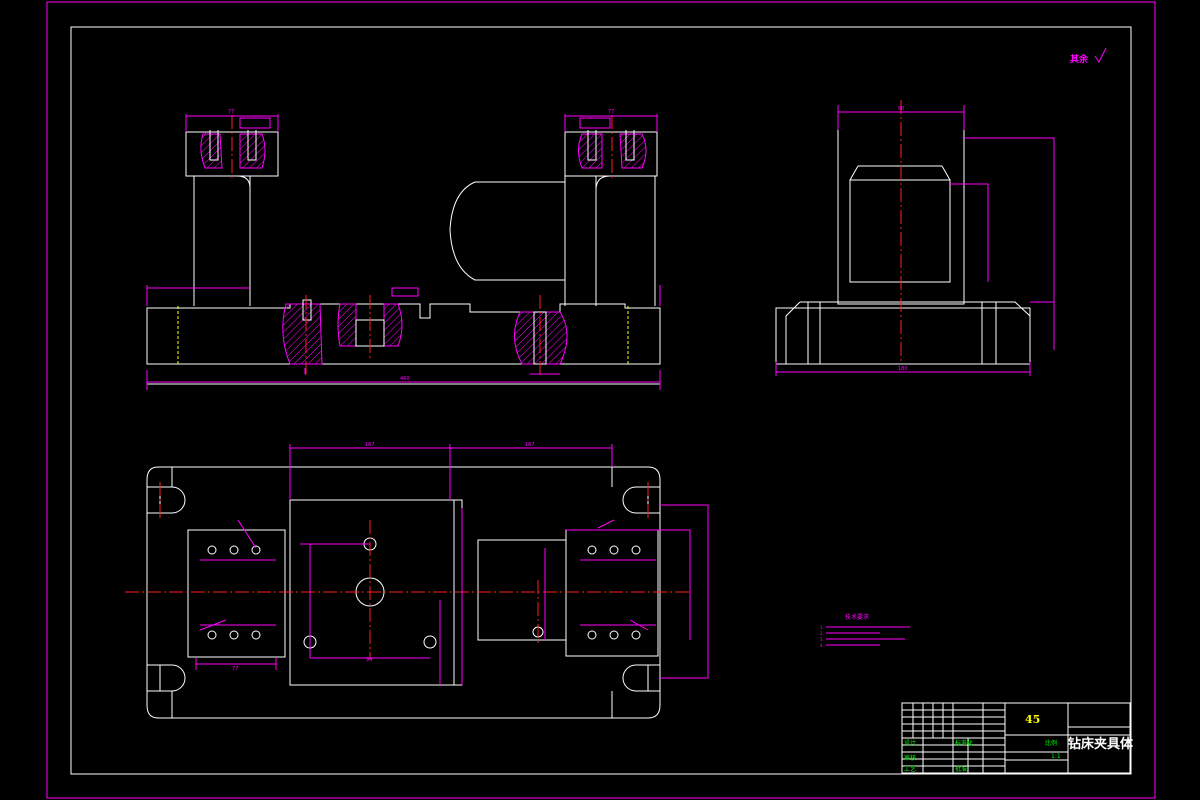 Image resolution: width=1200 pixels, height=800 pixels. Describe the element at coordinates (1100, 55) in the screenshot. I see `roughness-symbol-icon` at that location.